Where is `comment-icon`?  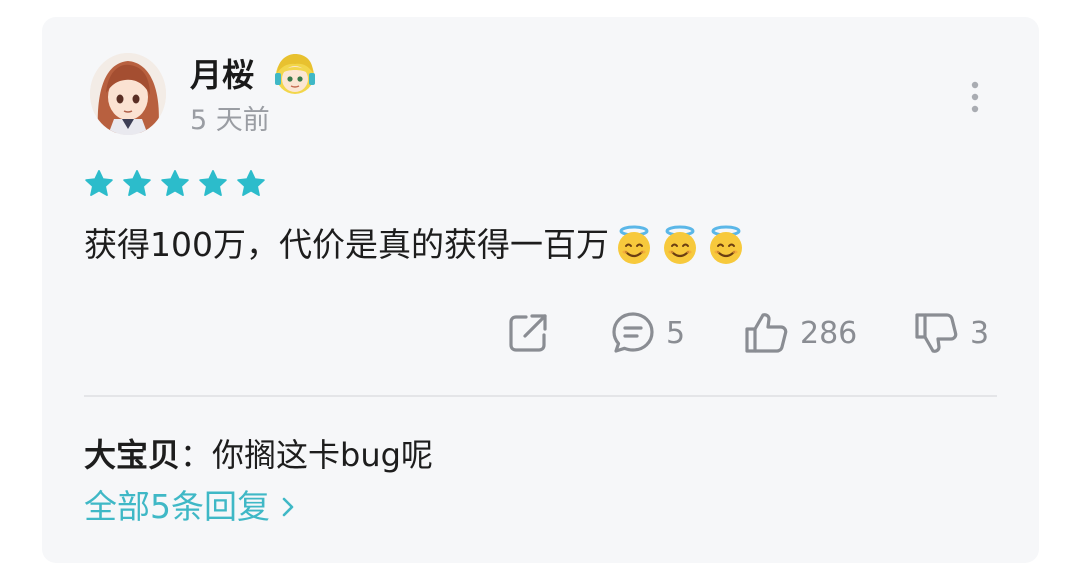 comment-icon is located at coordinates (633, 332).